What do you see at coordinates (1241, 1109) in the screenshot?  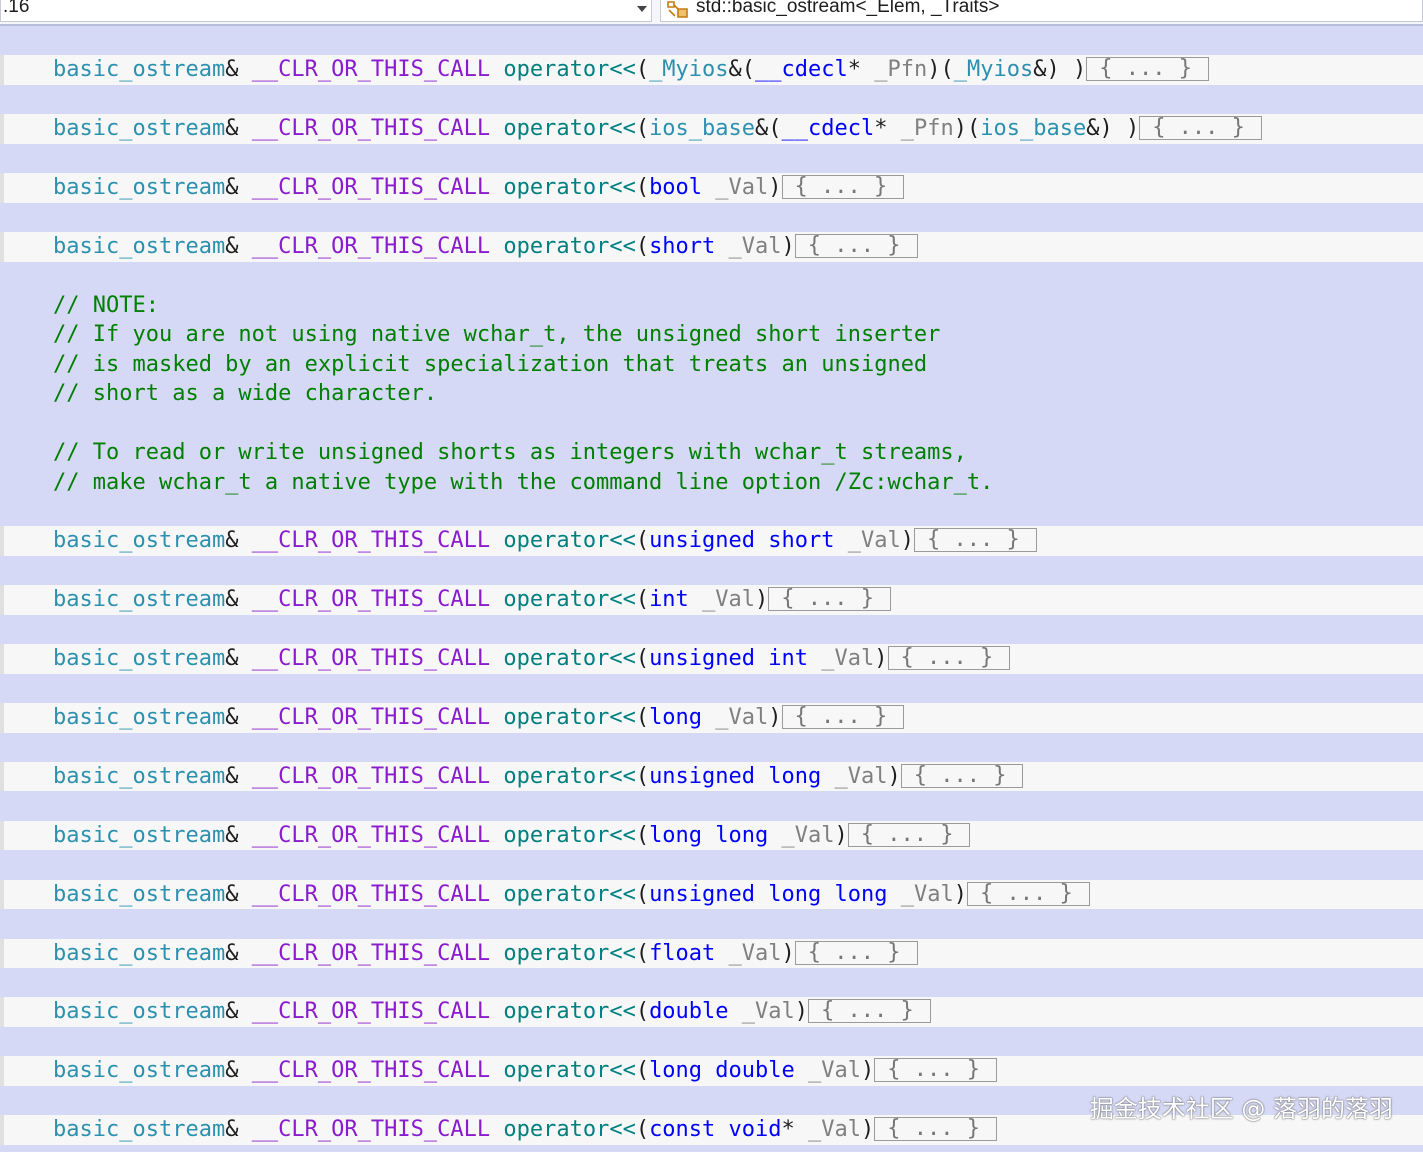 I see `watermark: 掘金技术社区 @ 落羽的落羽` at bounding box center [1241, 1109].